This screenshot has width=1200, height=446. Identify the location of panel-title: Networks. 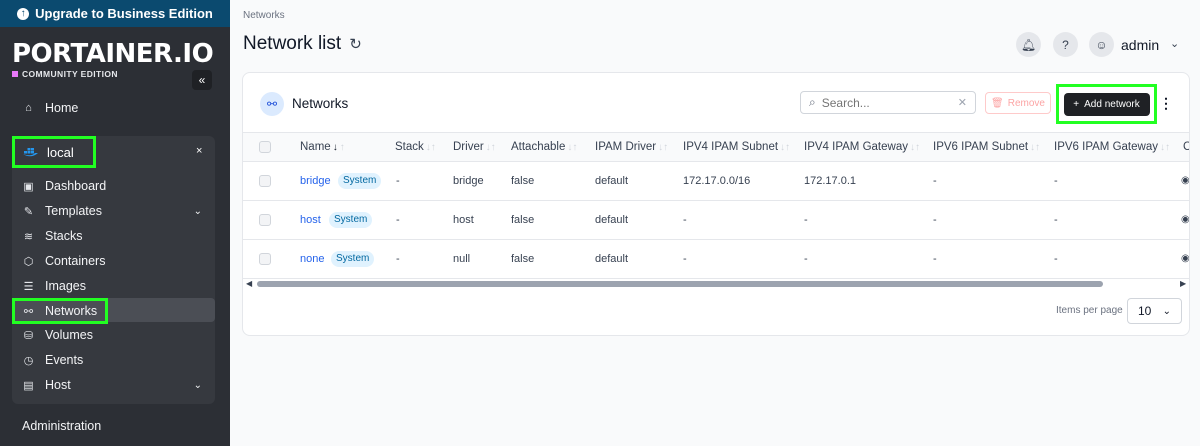
(320, 103).